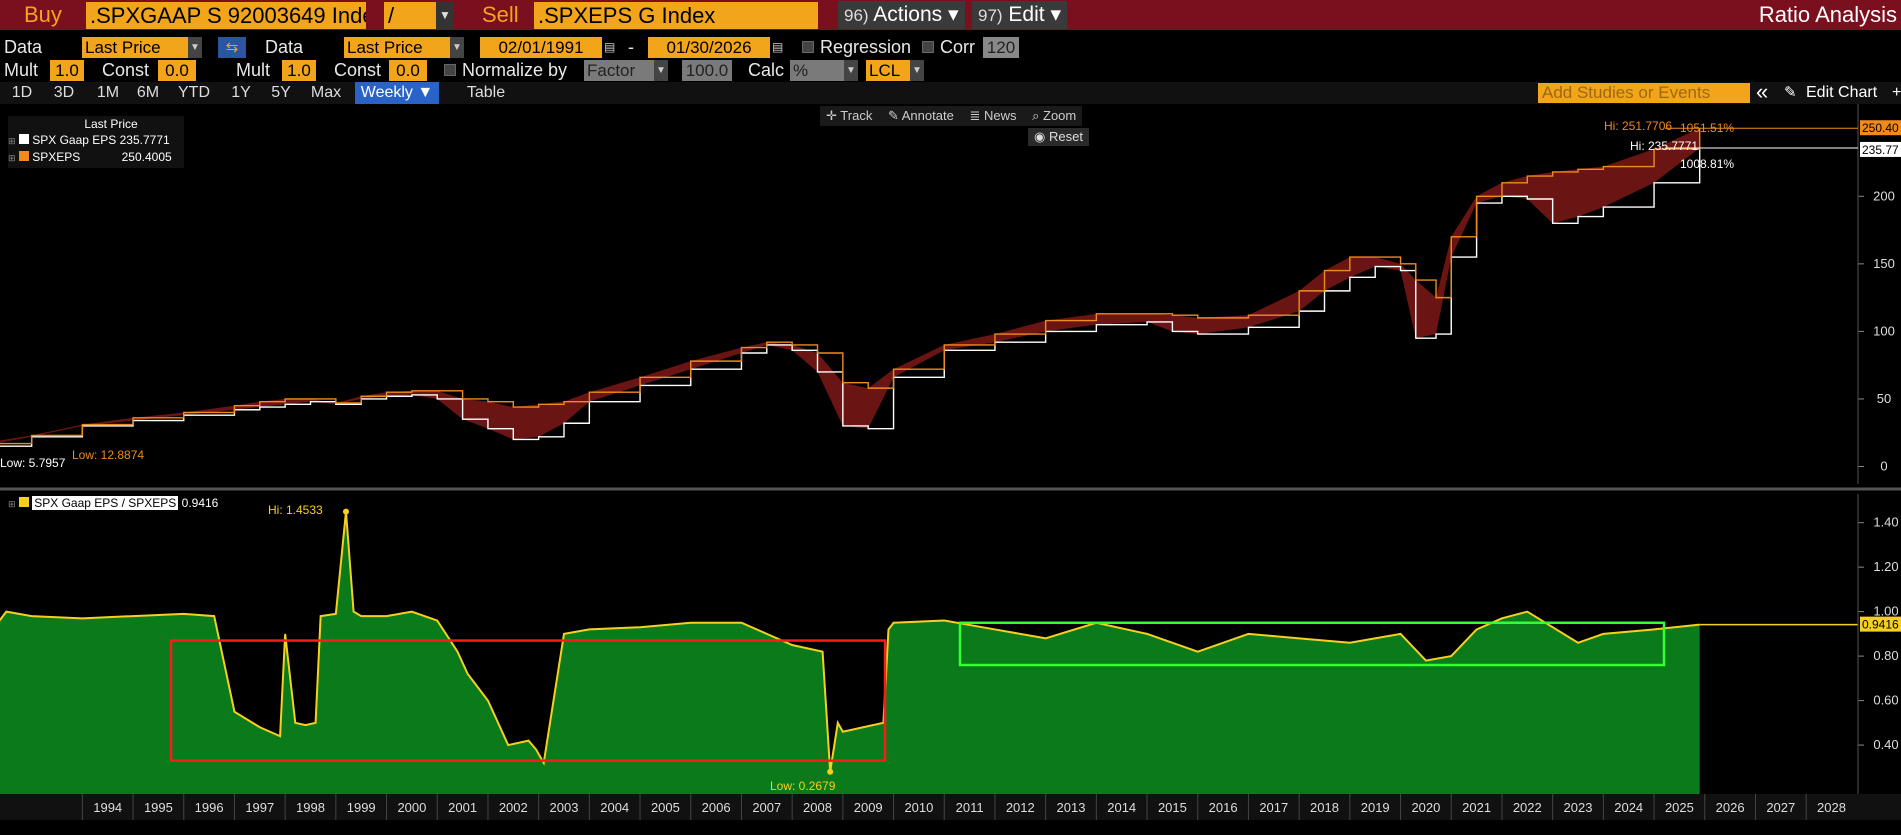 The image size is (1901, 835). Describe the element at coordinates (486, 93) in the screenshot. I see `tab-table: Table` at that location.